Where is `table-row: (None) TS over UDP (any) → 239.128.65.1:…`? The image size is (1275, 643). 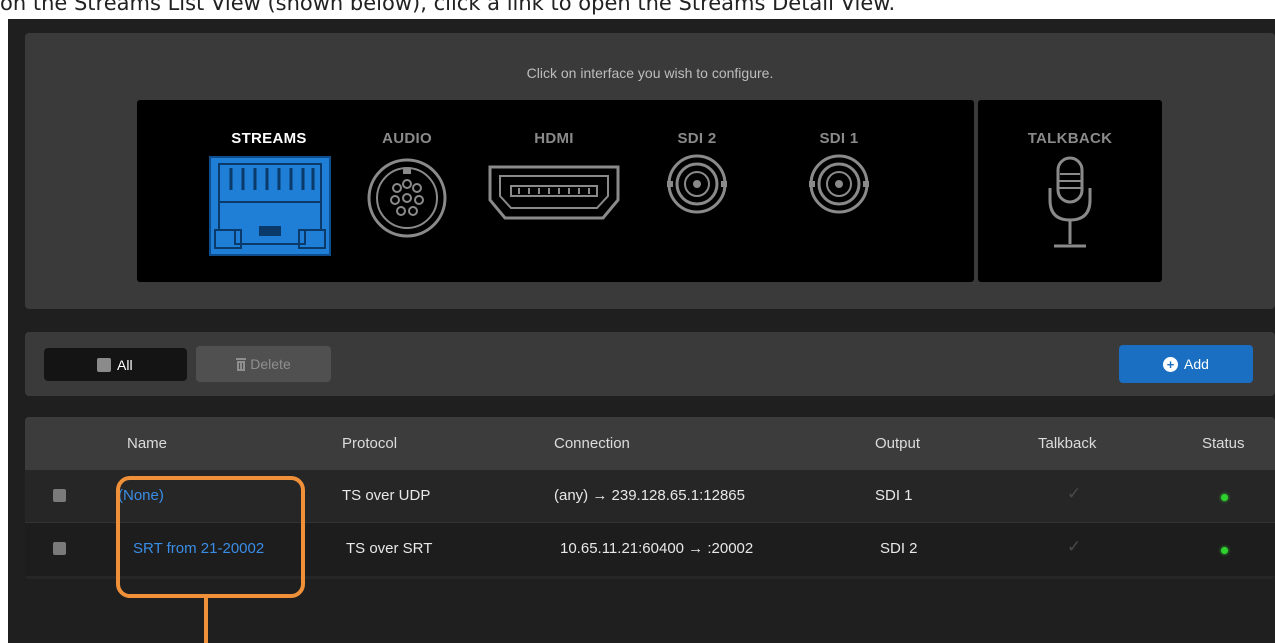 table-row: (None) TS over UDP (any) → 239.128.65.1:… is located at coordinates (650, 496).